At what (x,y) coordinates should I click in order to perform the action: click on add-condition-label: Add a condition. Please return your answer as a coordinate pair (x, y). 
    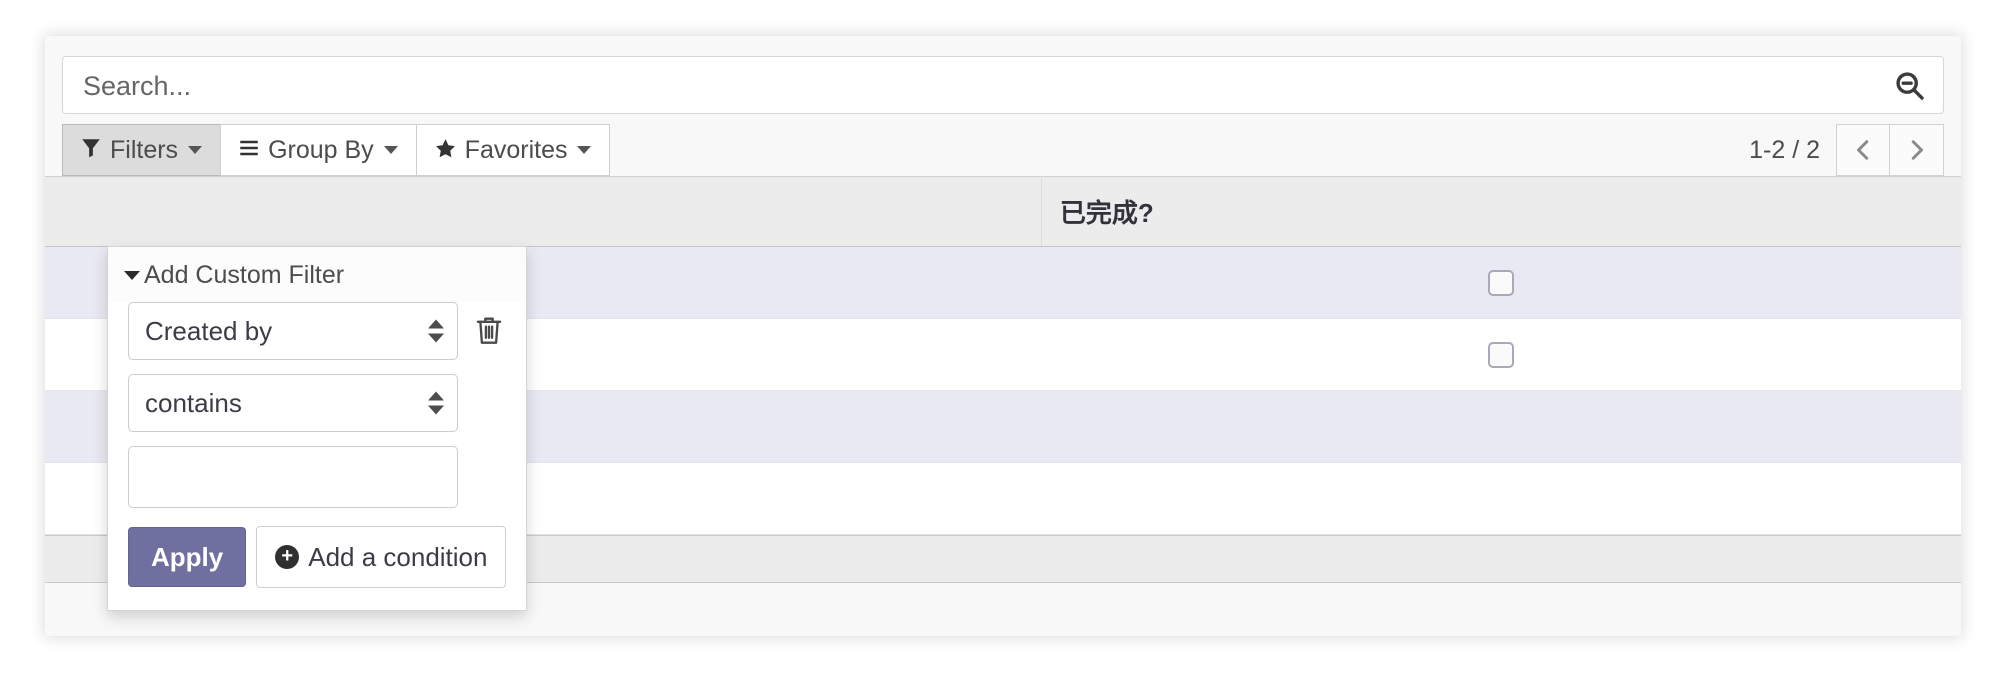
    Looking at the image, I should click on (398, 556).